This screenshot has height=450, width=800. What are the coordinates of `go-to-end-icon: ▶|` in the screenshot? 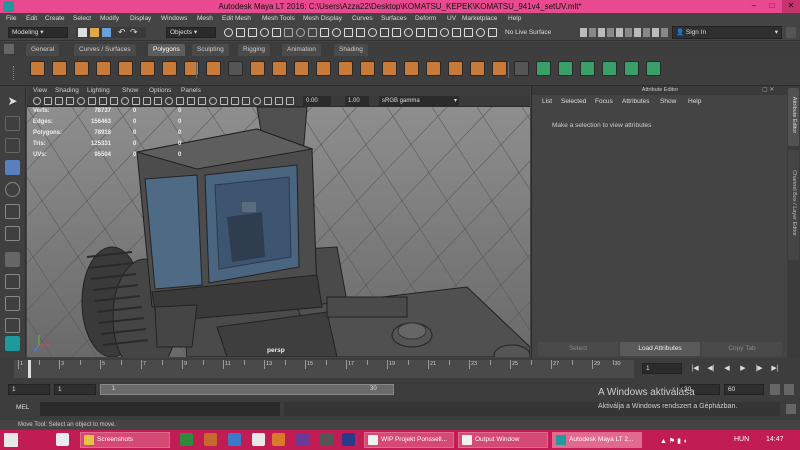 It's located at (775, 369).